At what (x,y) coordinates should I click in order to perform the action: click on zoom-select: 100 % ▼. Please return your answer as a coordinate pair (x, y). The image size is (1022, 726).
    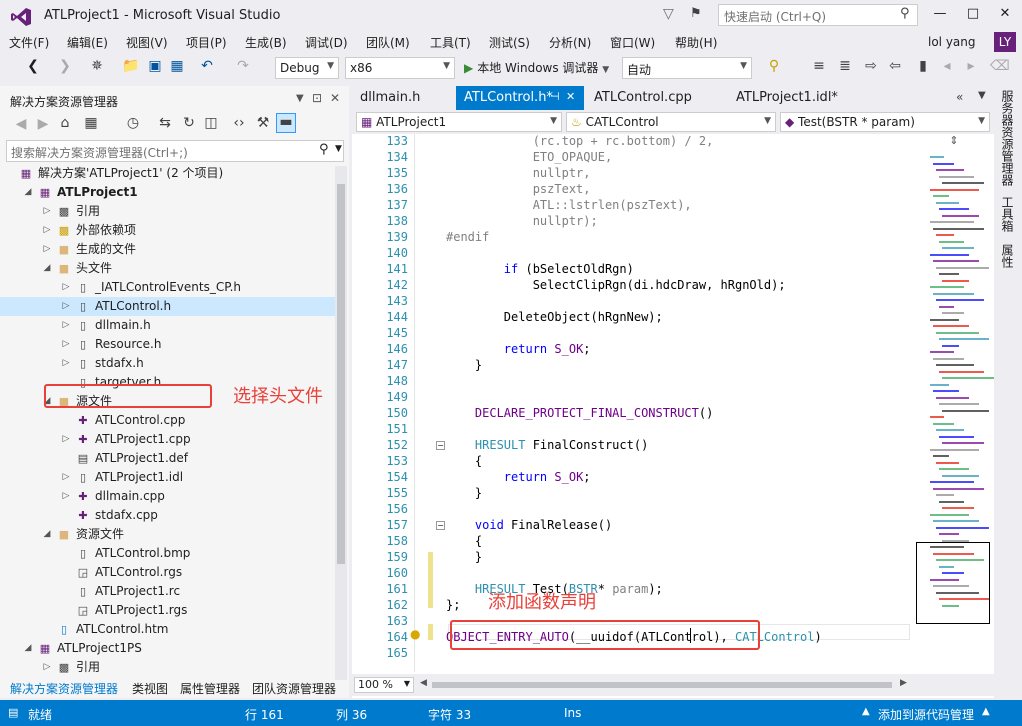
    Looking at the image, I should click on (384, 685).